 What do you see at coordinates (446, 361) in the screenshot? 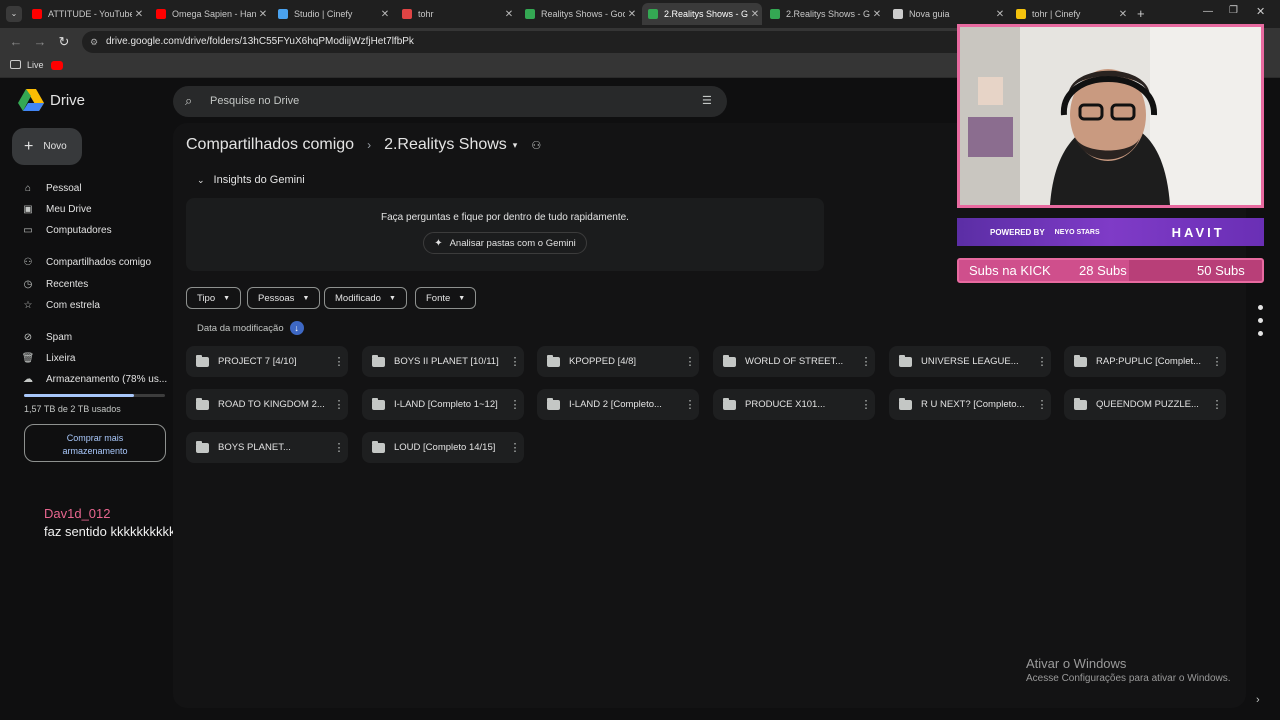
I see `folder-name: BOYS II PLANET [10/11]` at bounding box center [446, 361].